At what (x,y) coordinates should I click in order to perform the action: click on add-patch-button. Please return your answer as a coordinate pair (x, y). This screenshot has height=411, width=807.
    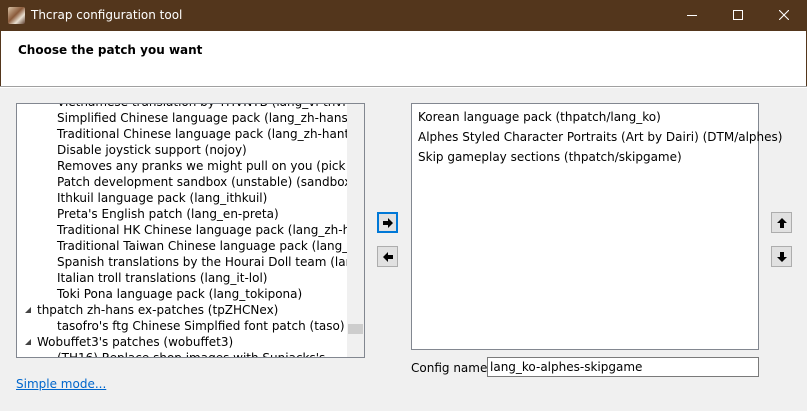
    Looking at the image, I should click on (387, 222).